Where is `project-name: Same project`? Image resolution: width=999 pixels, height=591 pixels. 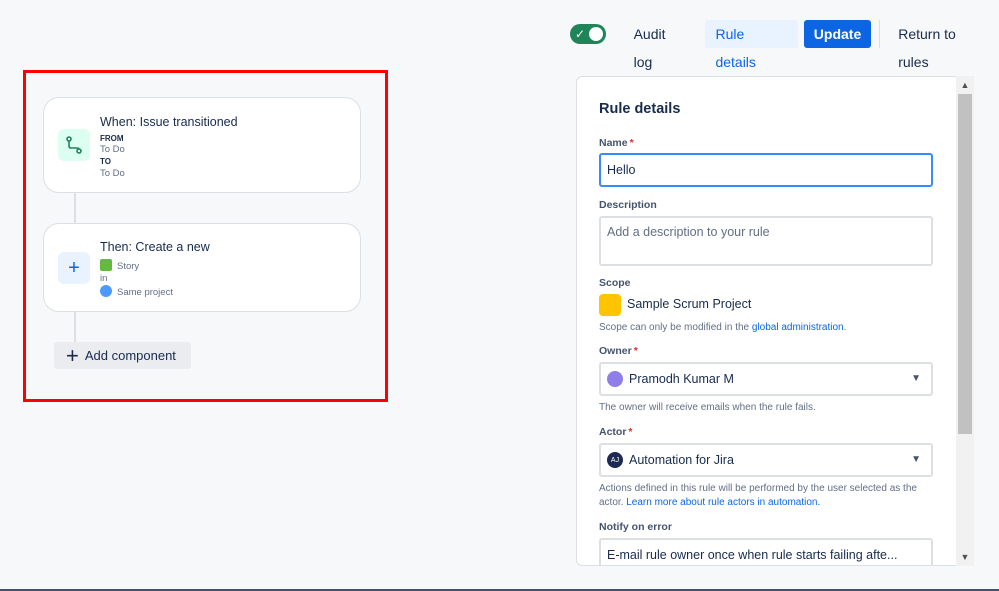
project-name: Same project is located at coordinates (145, 292).